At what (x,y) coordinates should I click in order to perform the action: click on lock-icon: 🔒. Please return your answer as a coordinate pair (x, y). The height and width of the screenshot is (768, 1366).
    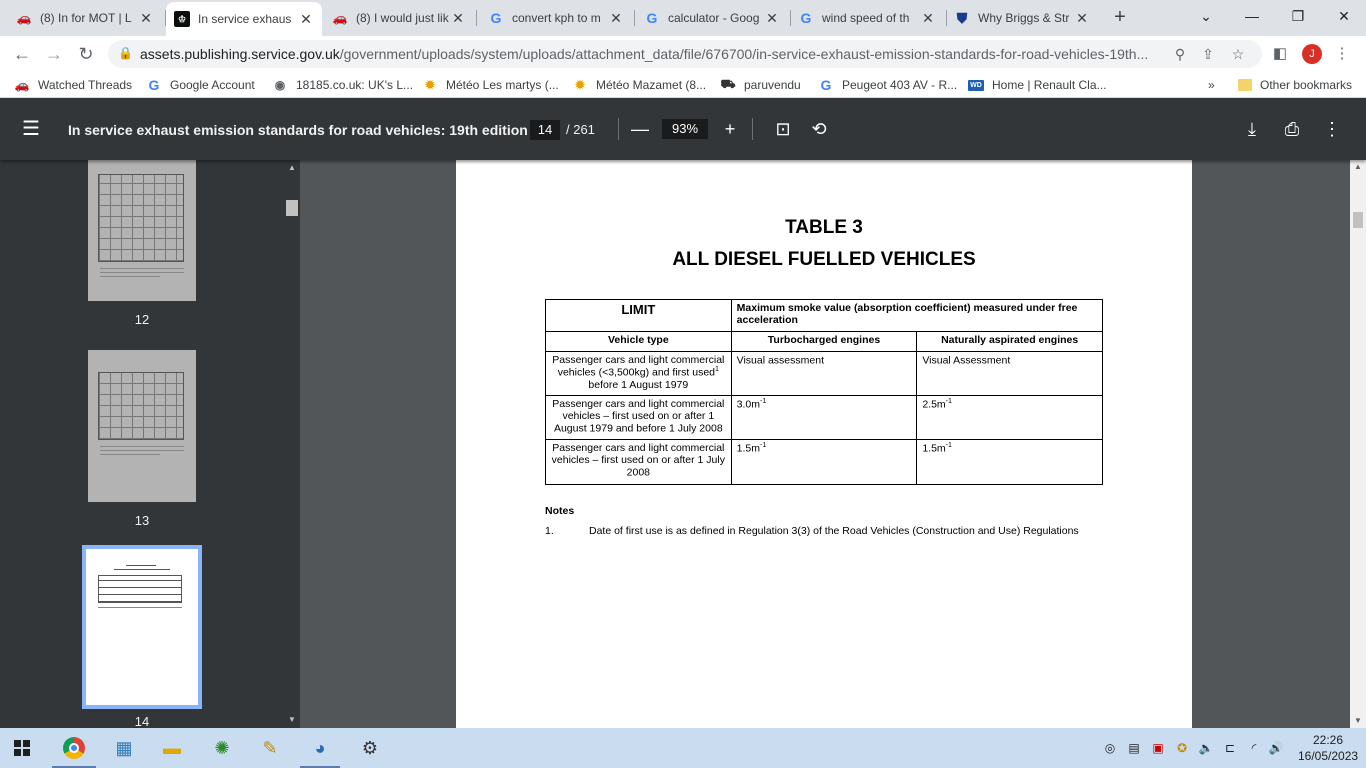
    Looking at the image, I should click on (125, 54).